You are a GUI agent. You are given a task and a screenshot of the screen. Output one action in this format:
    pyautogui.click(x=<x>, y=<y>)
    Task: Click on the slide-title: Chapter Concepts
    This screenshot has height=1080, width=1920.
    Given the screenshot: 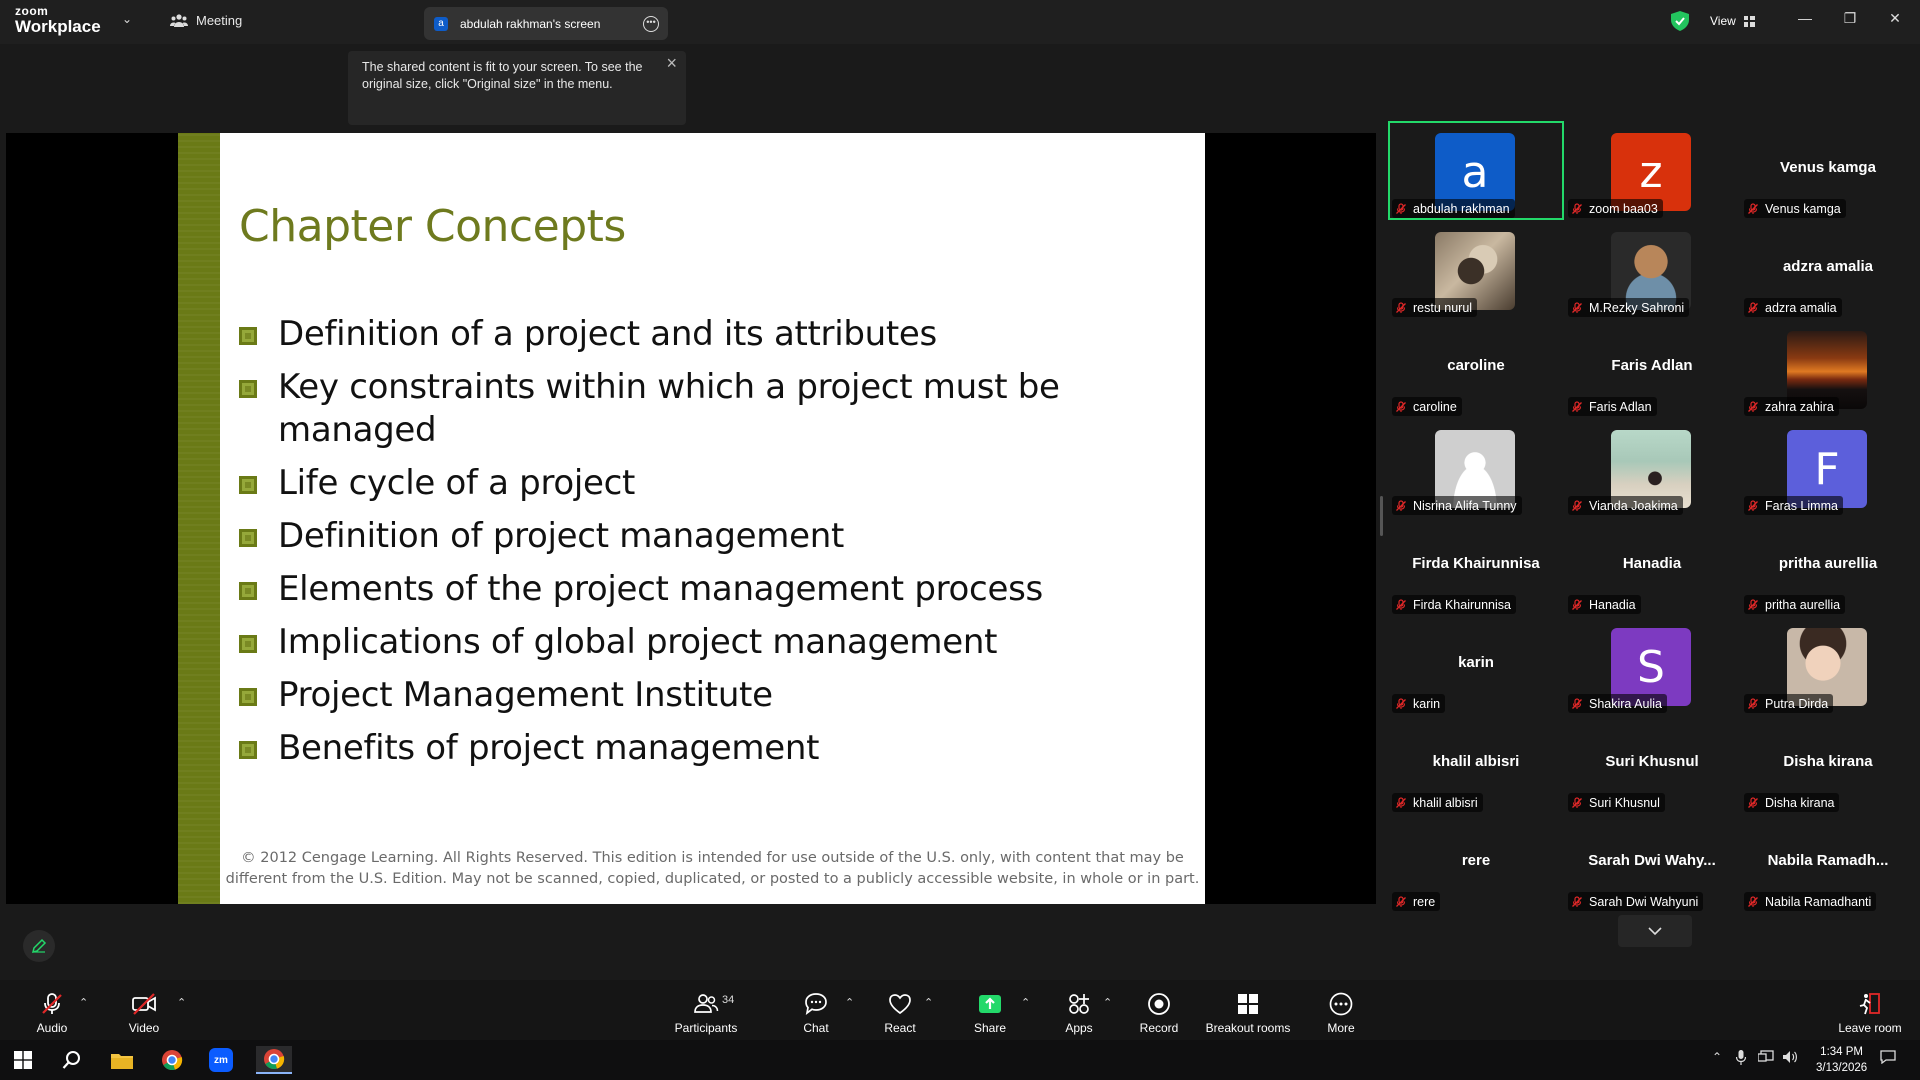 What is the action you would take?
    pyautogui.click(x=432, y=226)
    